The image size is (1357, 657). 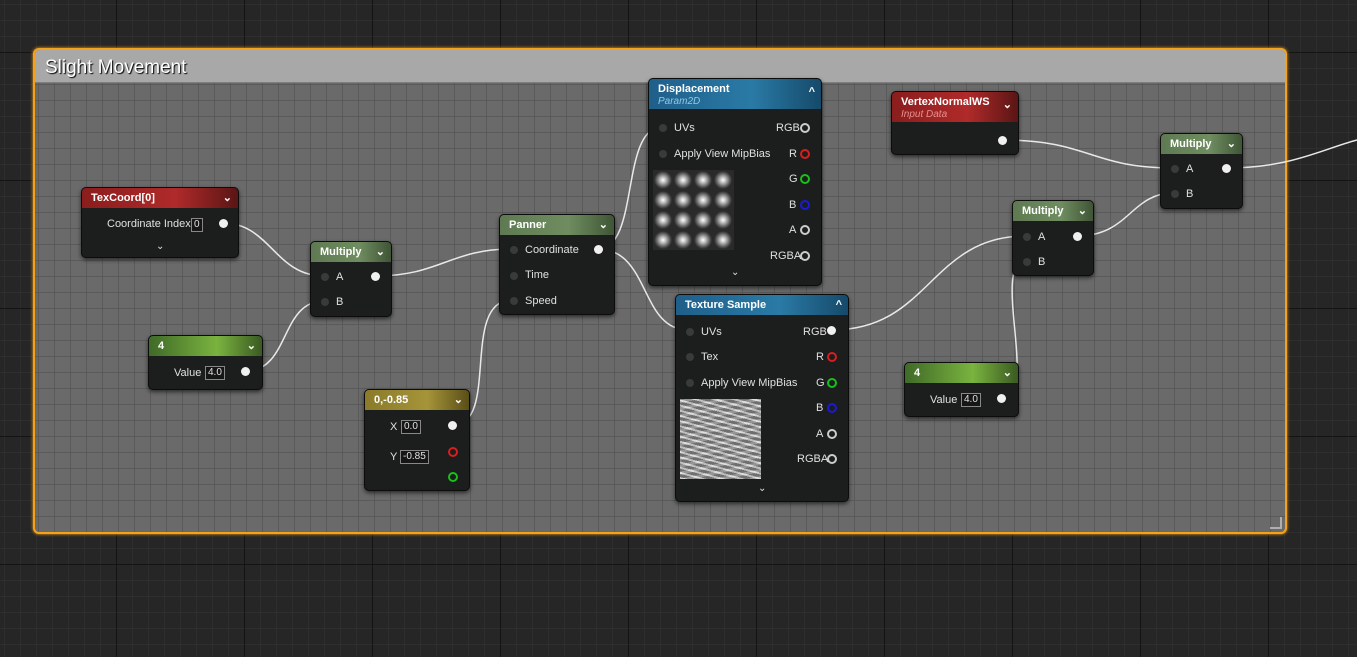 What do you see at coordinates (693, 210) in the screenshot?
I see `texture-preview-thumbnail` at bounding box center [693, 210].